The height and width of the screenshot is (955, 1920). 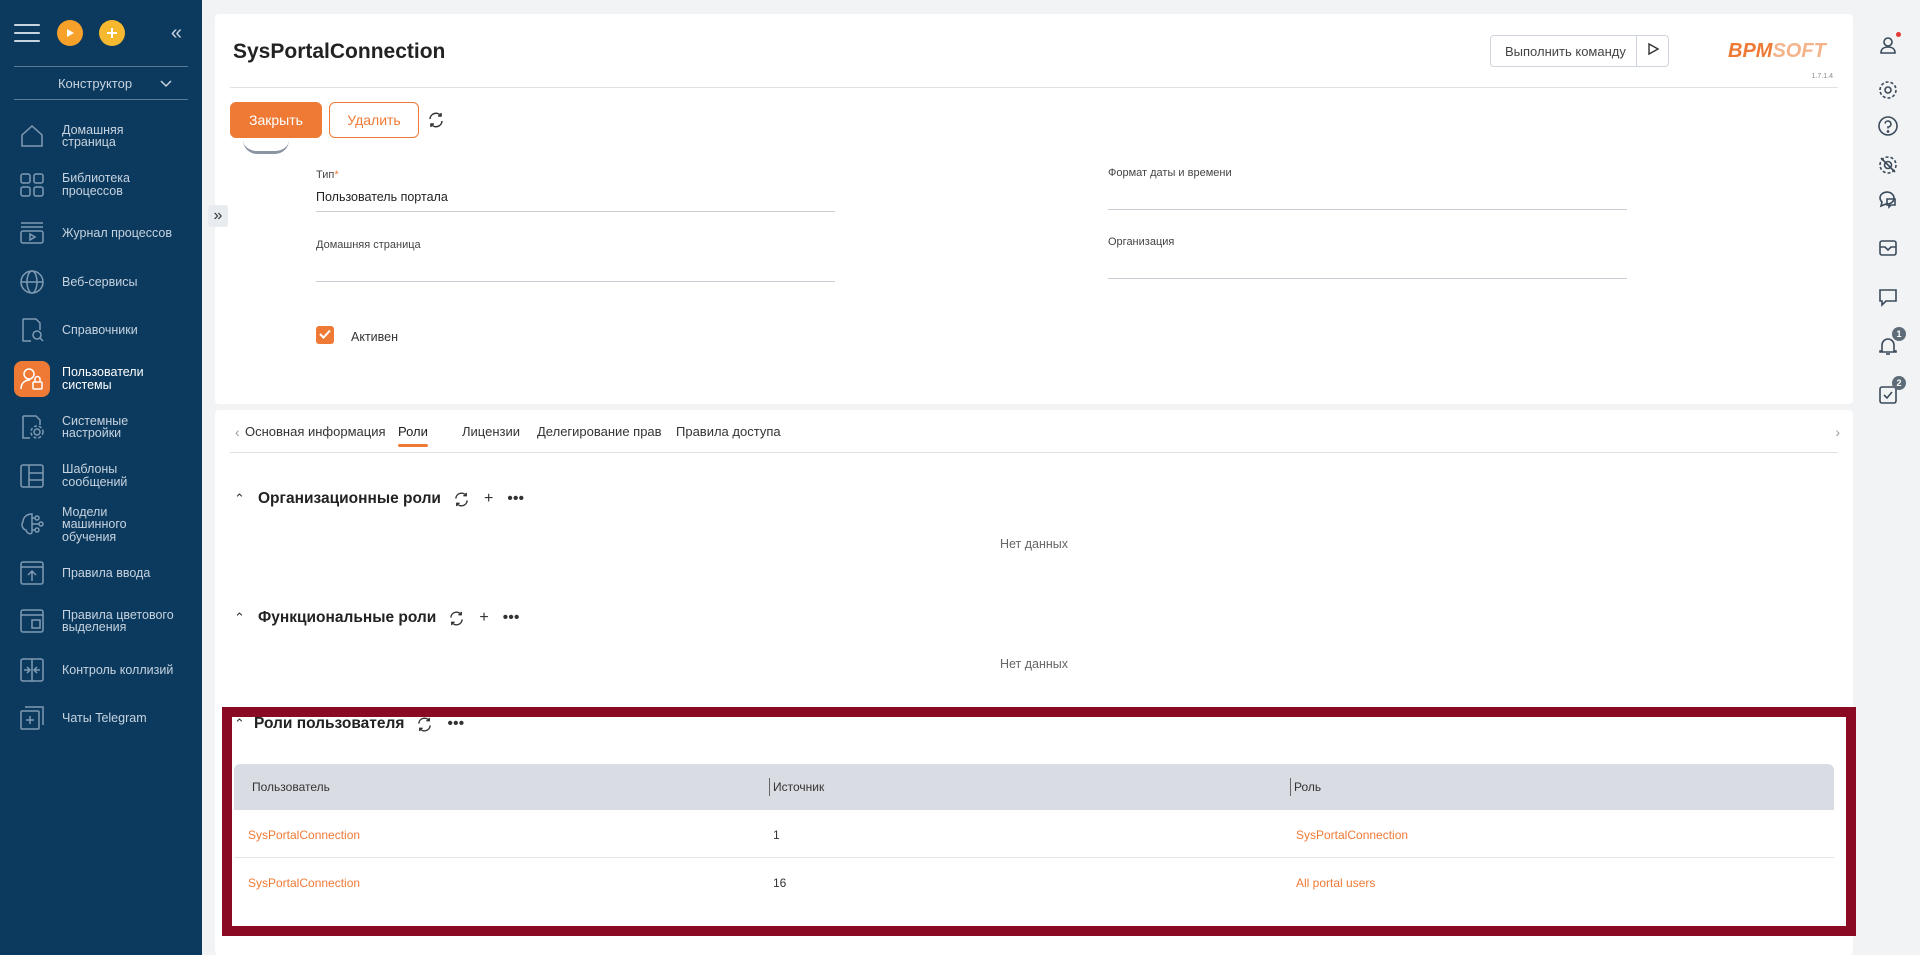 What do you see at coordinates (1141, 242) in the screenshot?
I see `organization-label: Организация` at bounding box center [1141, 242].